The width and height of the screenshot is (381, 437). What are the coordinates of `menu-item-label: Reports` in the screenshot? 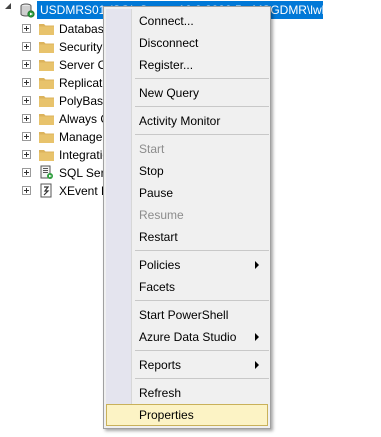 It's located at (160, 365).